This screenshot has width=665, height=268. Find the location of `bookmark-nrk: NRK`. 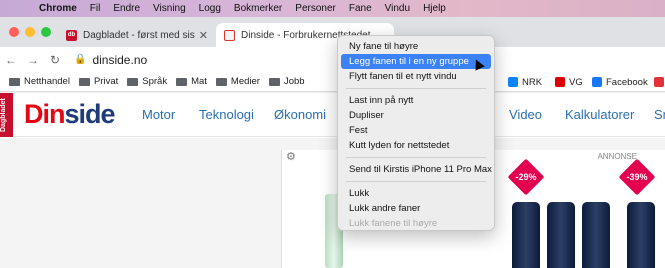

bookmark-nrk: NRK is located at coordinates (525, 82).